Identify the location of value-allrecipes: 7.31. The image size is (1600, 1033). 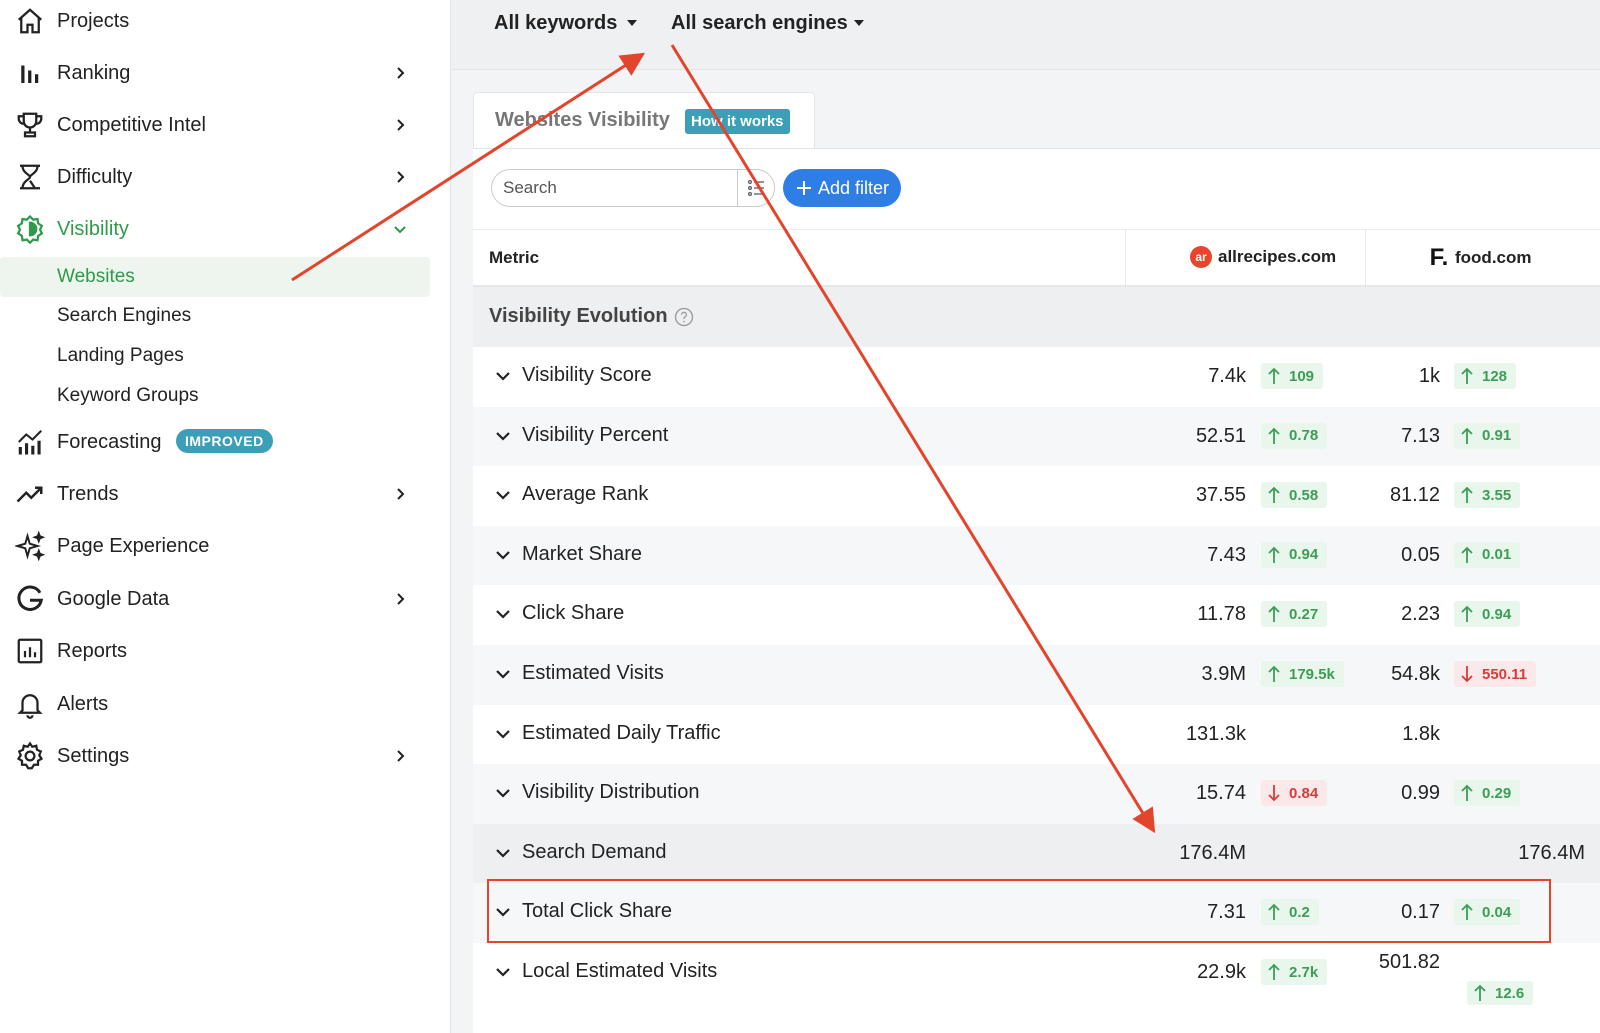
(1226, 912).